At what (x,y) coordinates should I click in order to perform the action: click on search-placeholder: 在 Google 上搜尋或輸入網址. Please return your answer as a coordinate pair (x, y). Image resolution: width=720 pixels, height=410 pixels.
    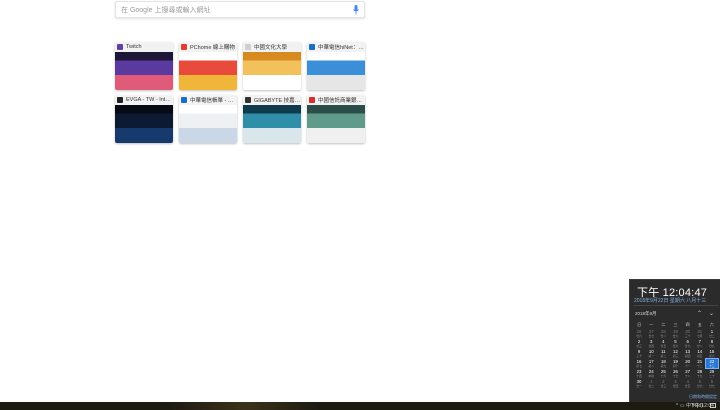
    Looking at the image, I should click on (166, 10).